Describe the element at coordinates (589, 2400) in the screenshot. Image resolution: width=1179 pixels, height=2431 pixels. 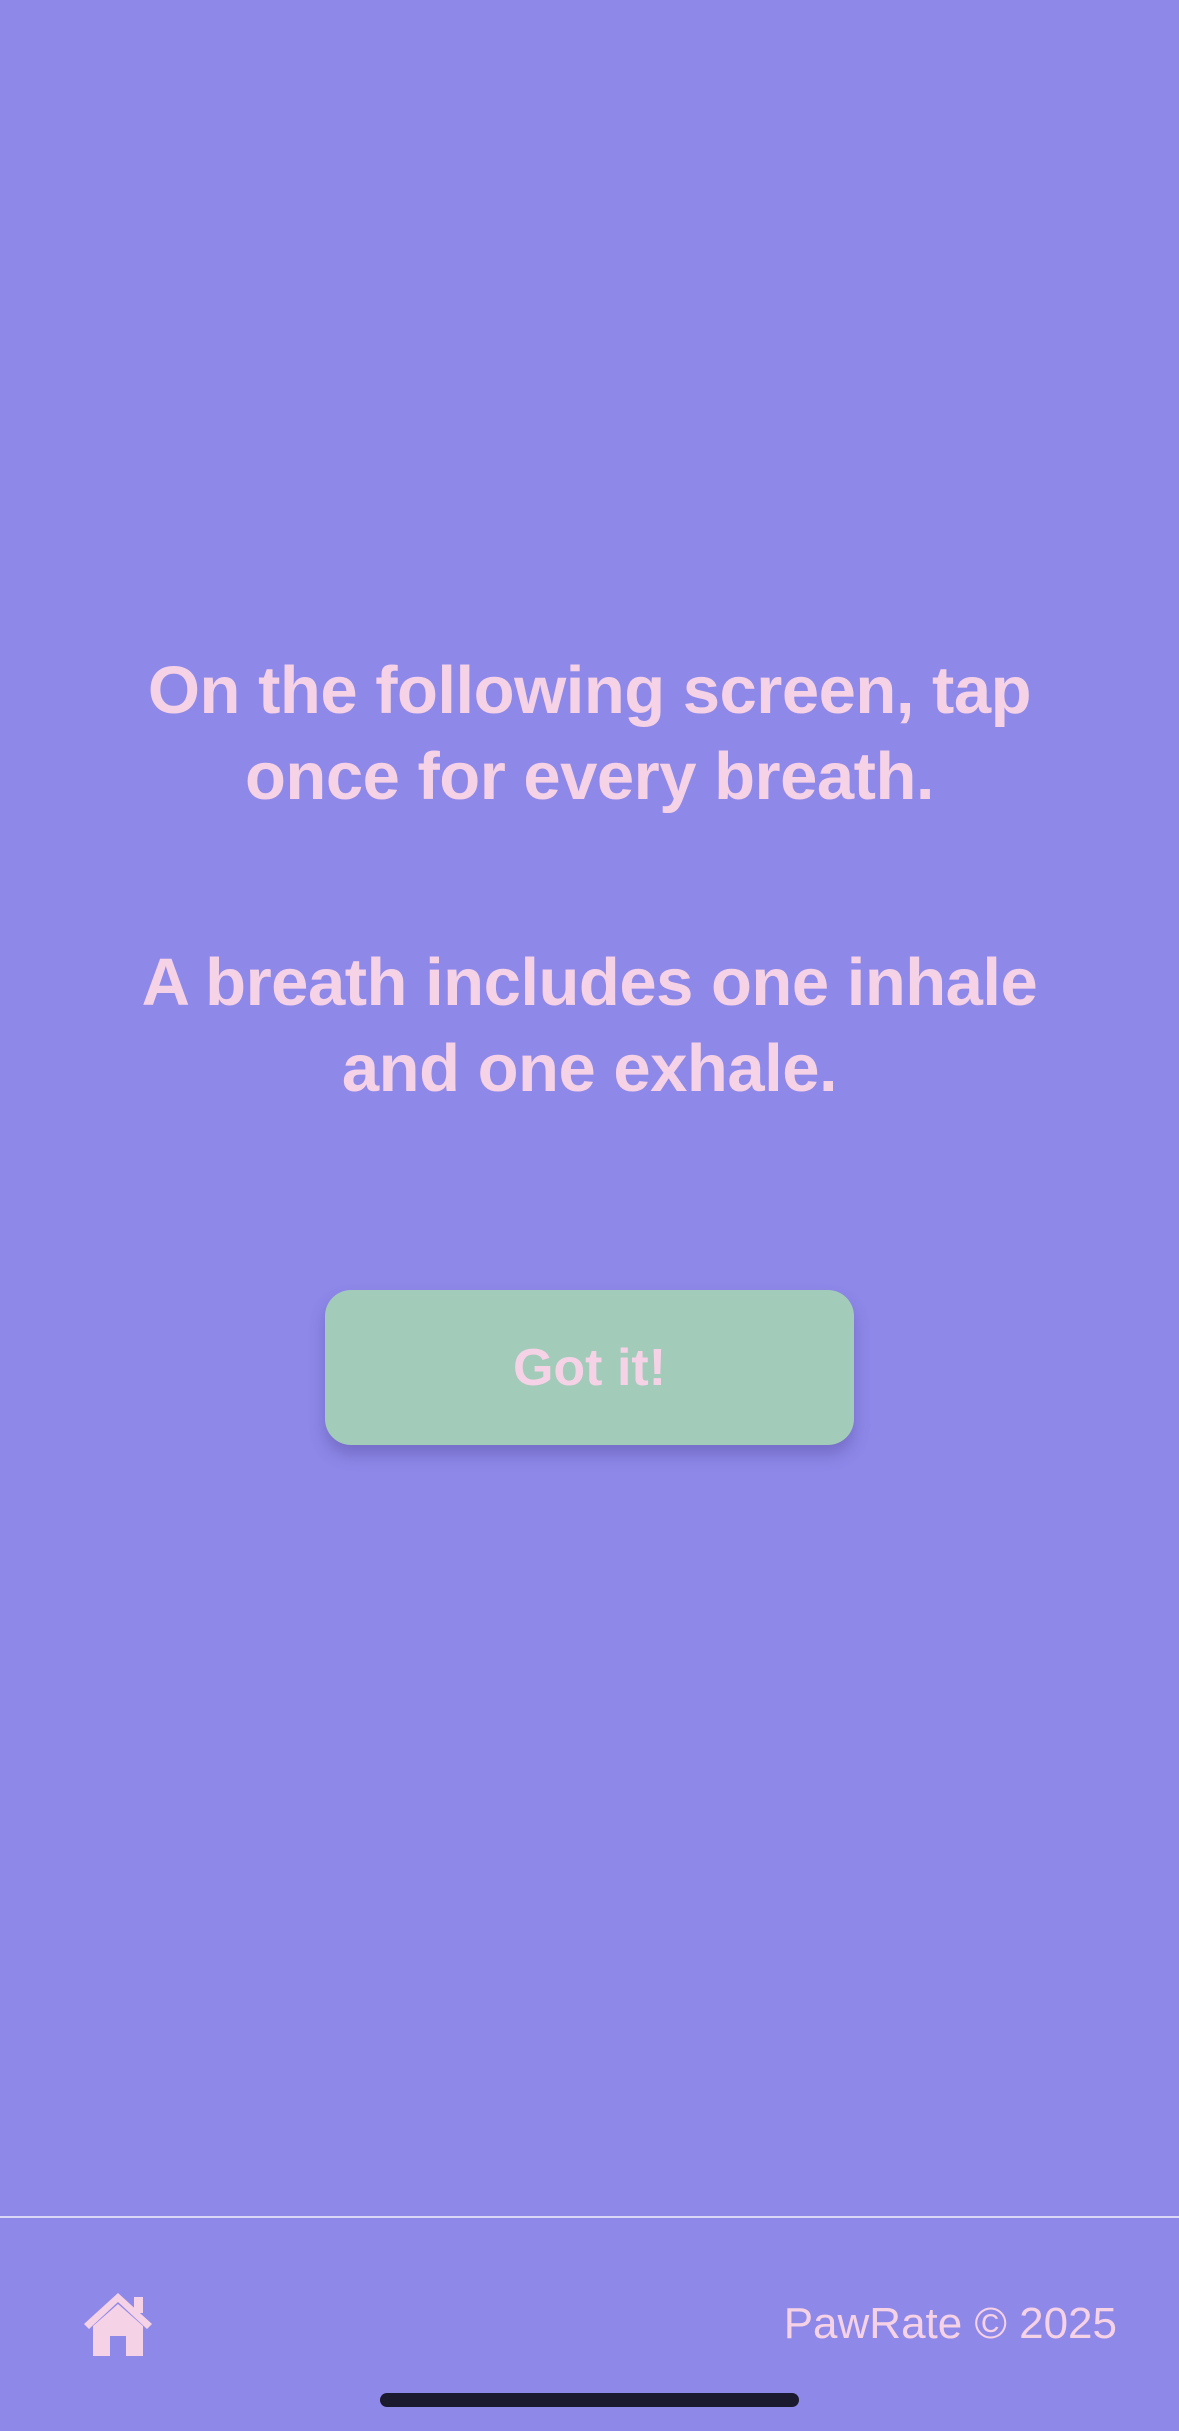
I see `home-indicator` at that location.